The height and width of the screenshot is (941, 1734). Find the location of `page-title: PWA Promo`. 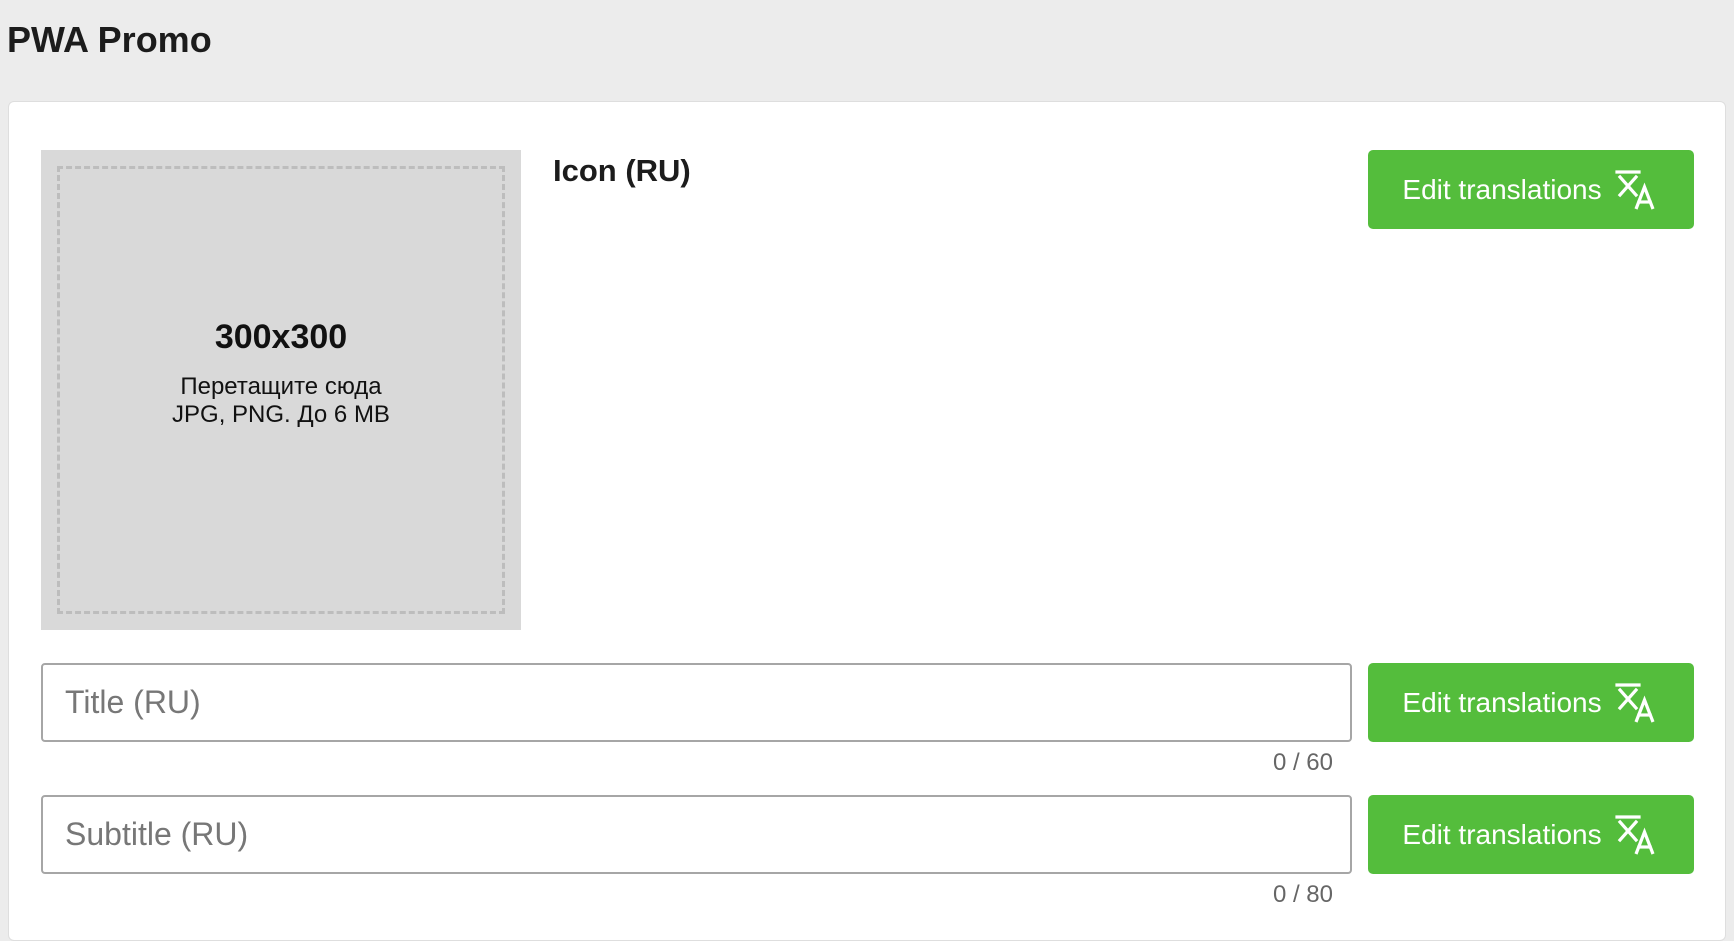

page-title: PWA Promo is located at coordinates (109, 39).